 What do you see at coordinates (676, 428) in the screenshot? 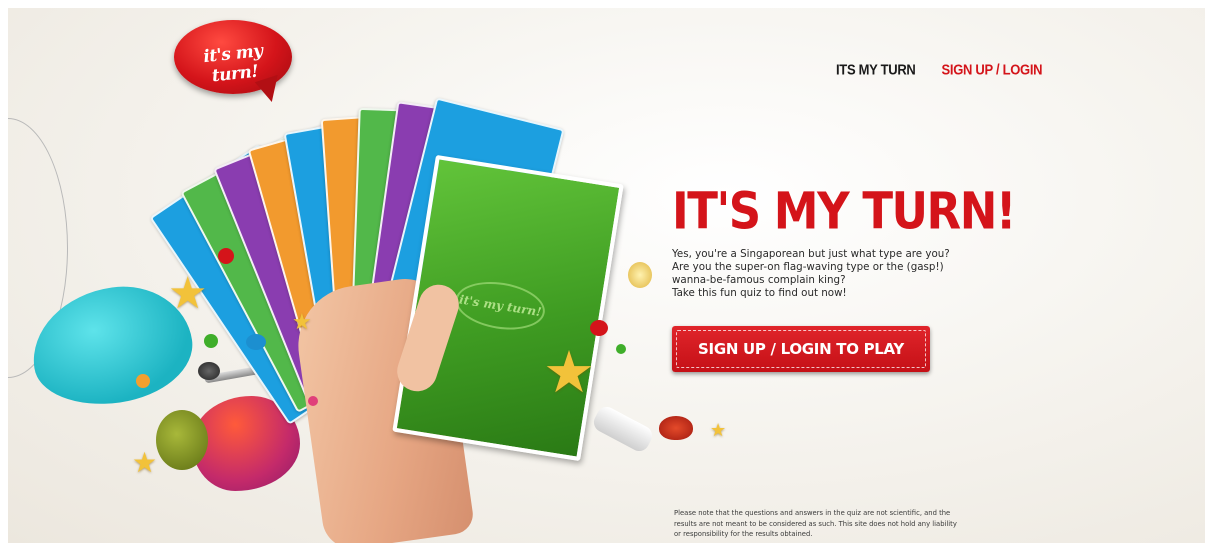
I see `crab-icon` at bounding box center [676, 428].